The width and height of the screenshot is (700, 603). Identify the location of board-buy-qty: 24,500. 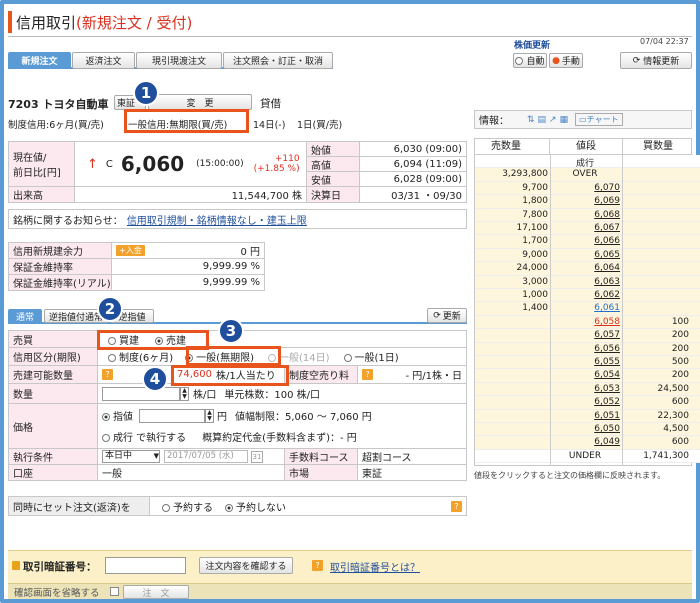
(673, 388).